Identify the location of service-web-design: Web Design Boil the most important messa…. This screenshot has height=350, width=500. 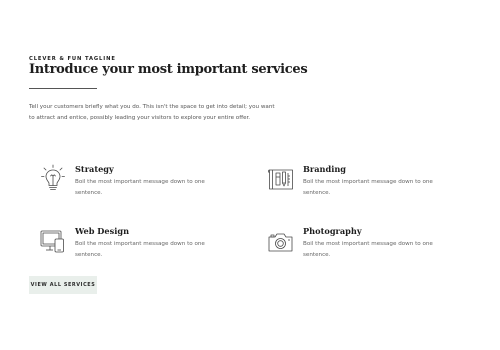
(140, 246).